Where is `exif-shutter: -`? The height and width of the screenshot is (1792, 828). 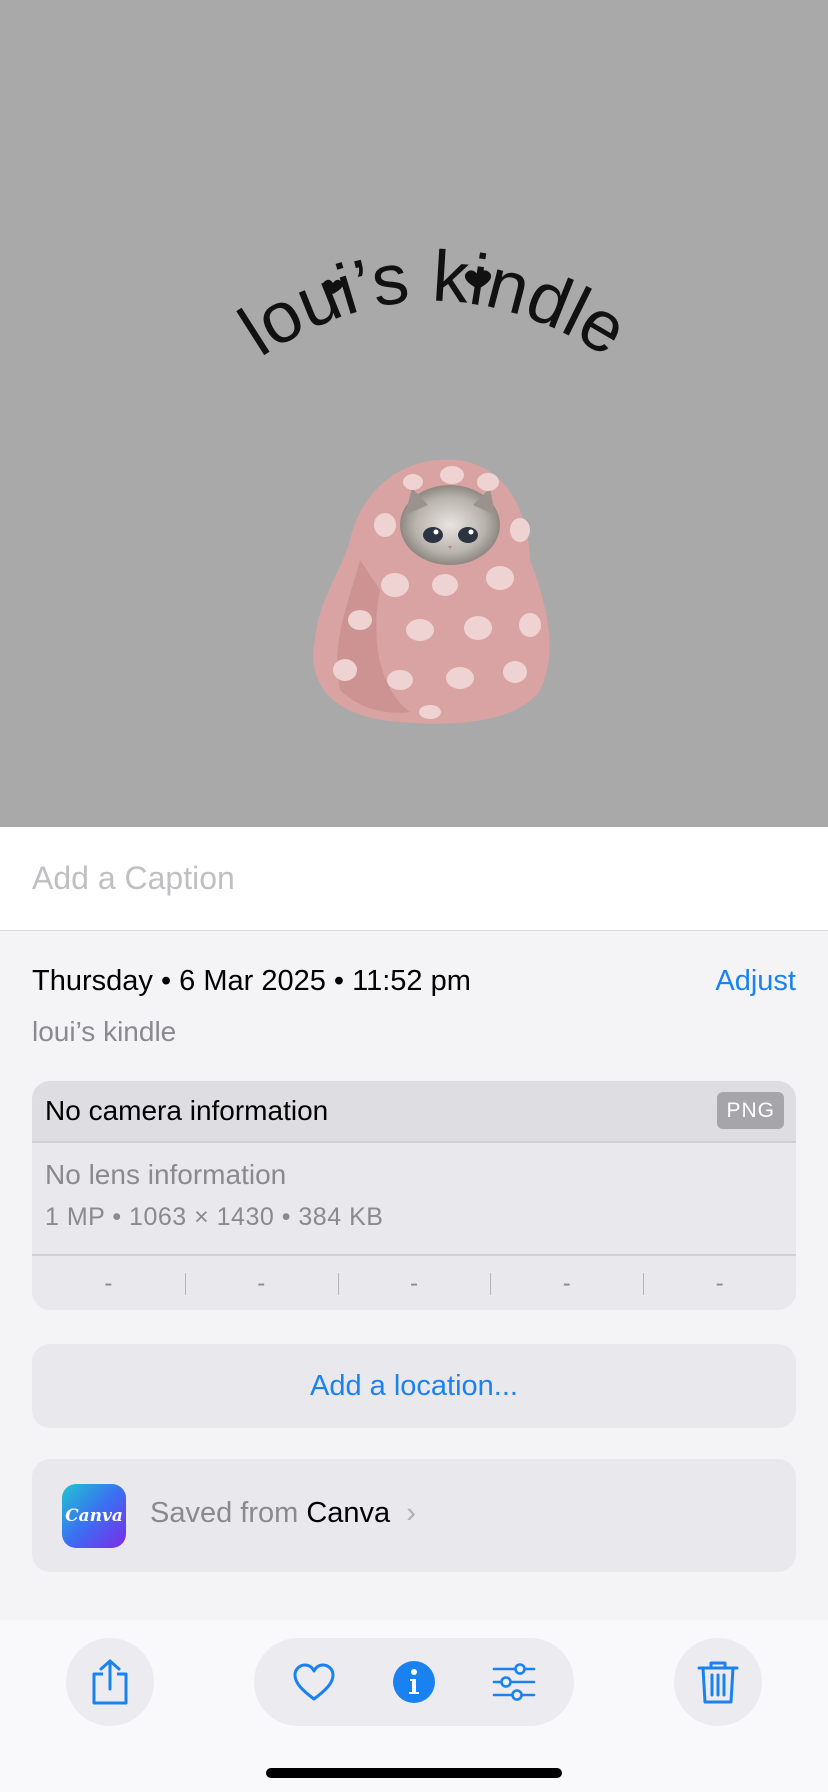
exif-shutter: - is located at coordinates (719, 1284).